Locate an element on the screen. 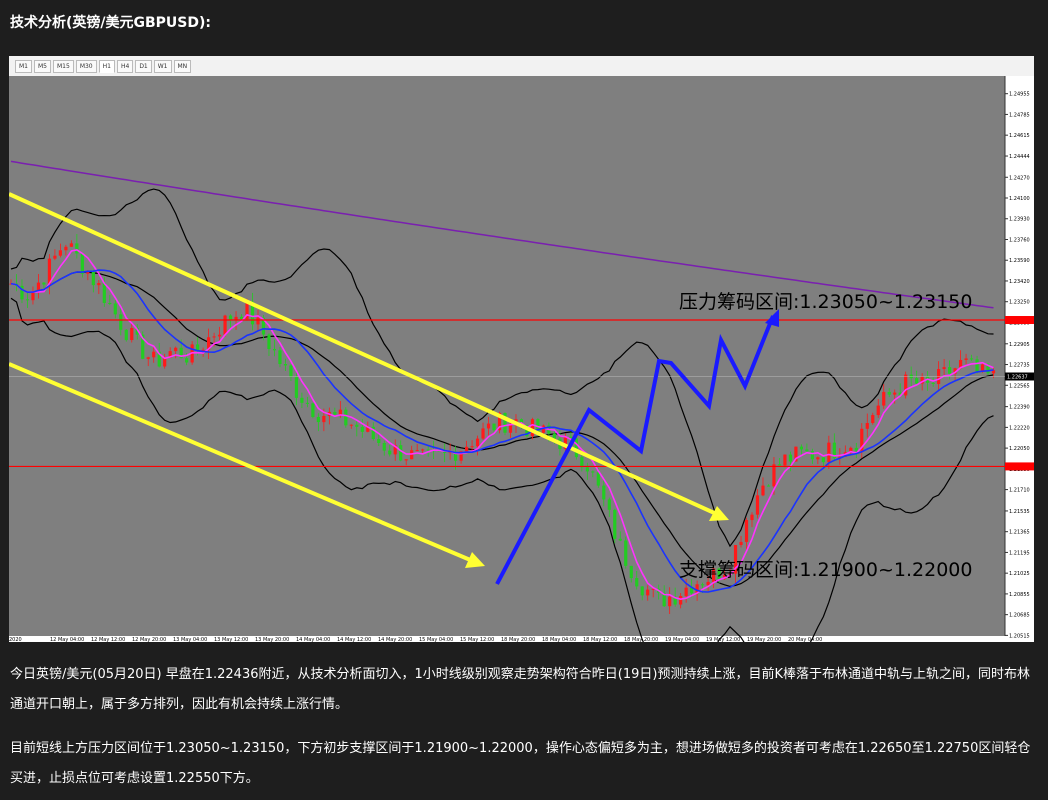 The height and width of the screenshot is (800, 1048). x-tick-label: 12 May 04:00 is located at coordinates (67, 639).